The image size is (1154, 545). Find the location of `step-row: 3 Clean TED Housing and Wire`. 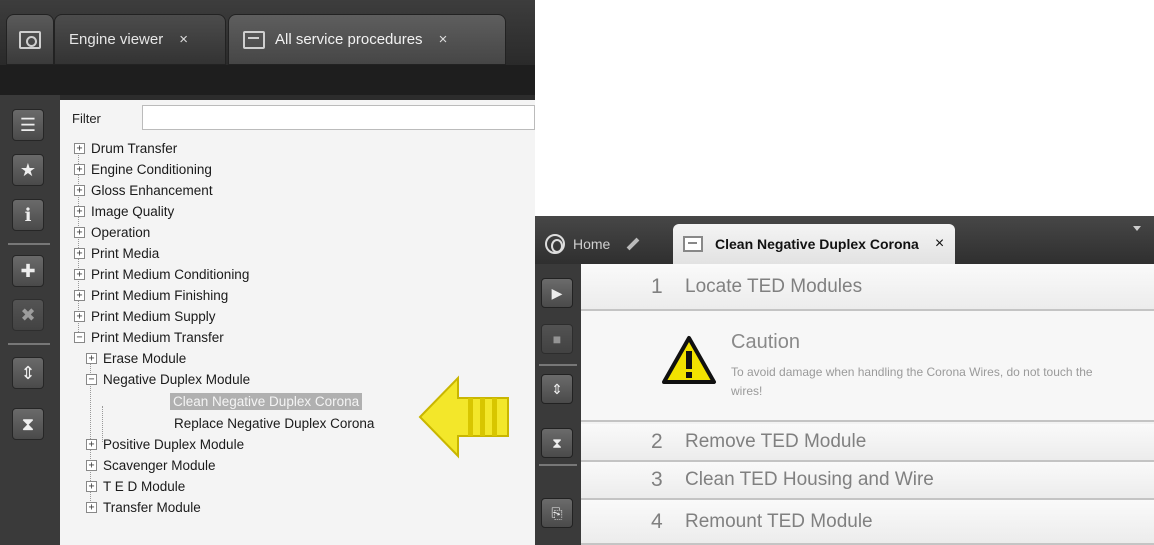

step-row: 3 Clean TED Housing and Wire is located at coordinates (867, 481).